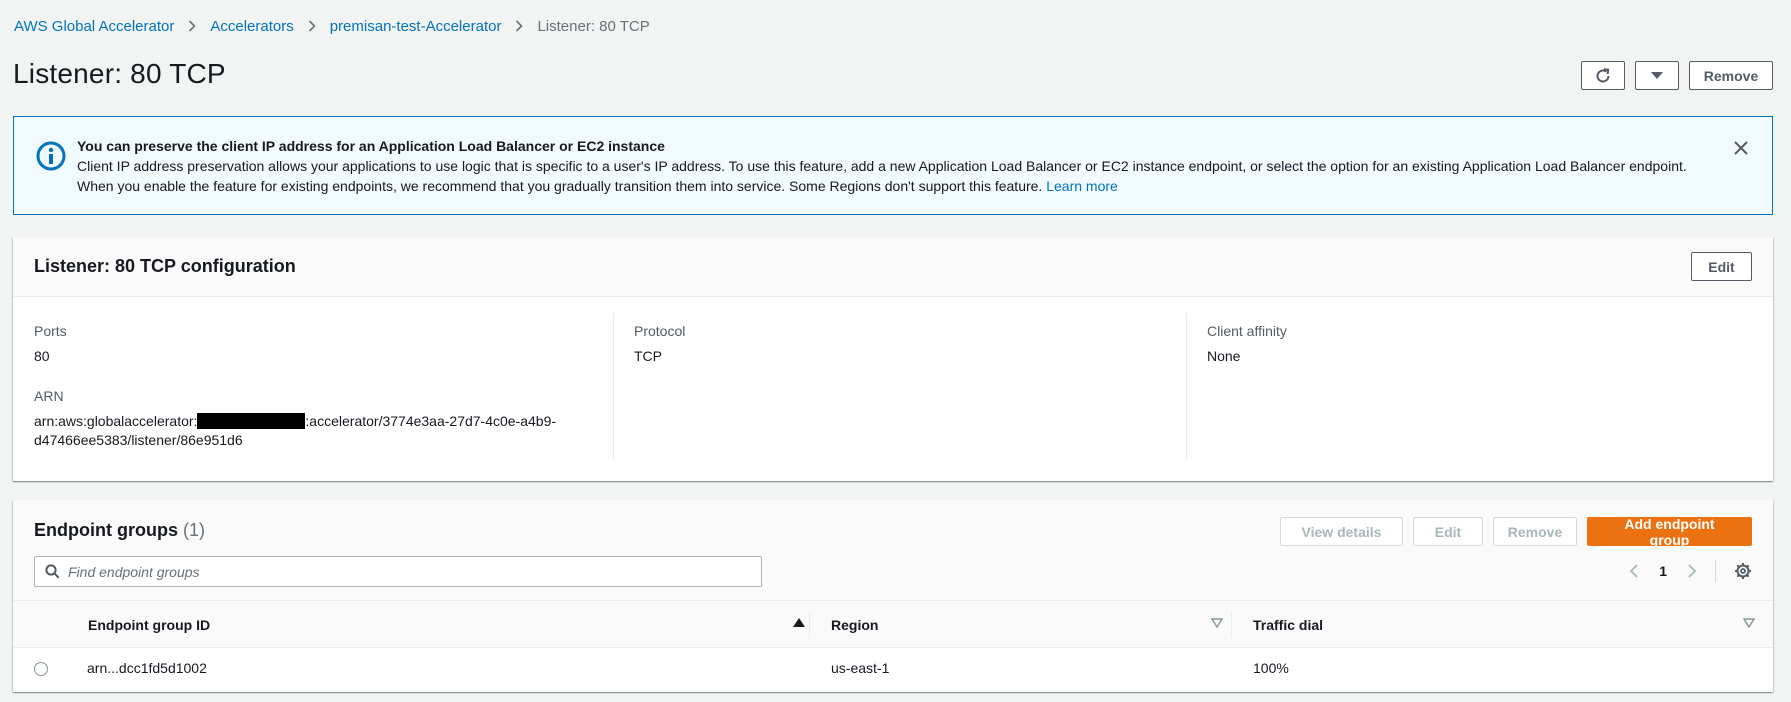 Image resolution: width=1791 pixels, height=702 pixels. I want to click on edit-endpoint-group-button: Edit, so click(1448, 531).